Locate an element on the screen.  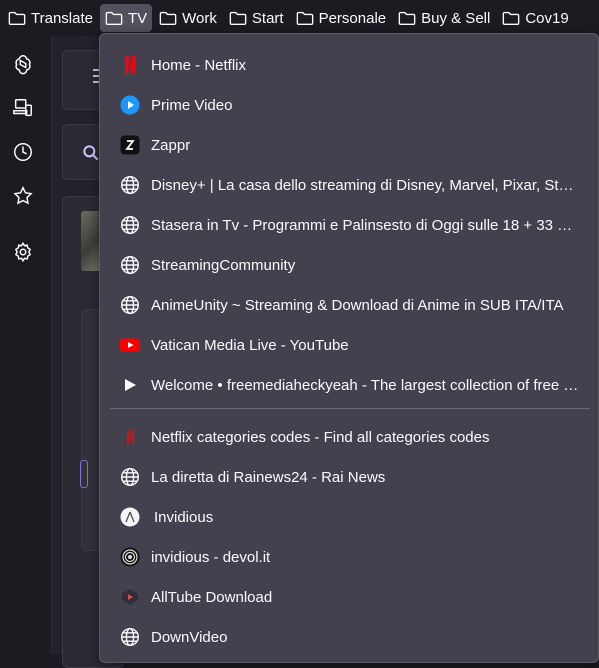
bookmark-menu-item-label: DownVideo is located at coordinates (189, 637).